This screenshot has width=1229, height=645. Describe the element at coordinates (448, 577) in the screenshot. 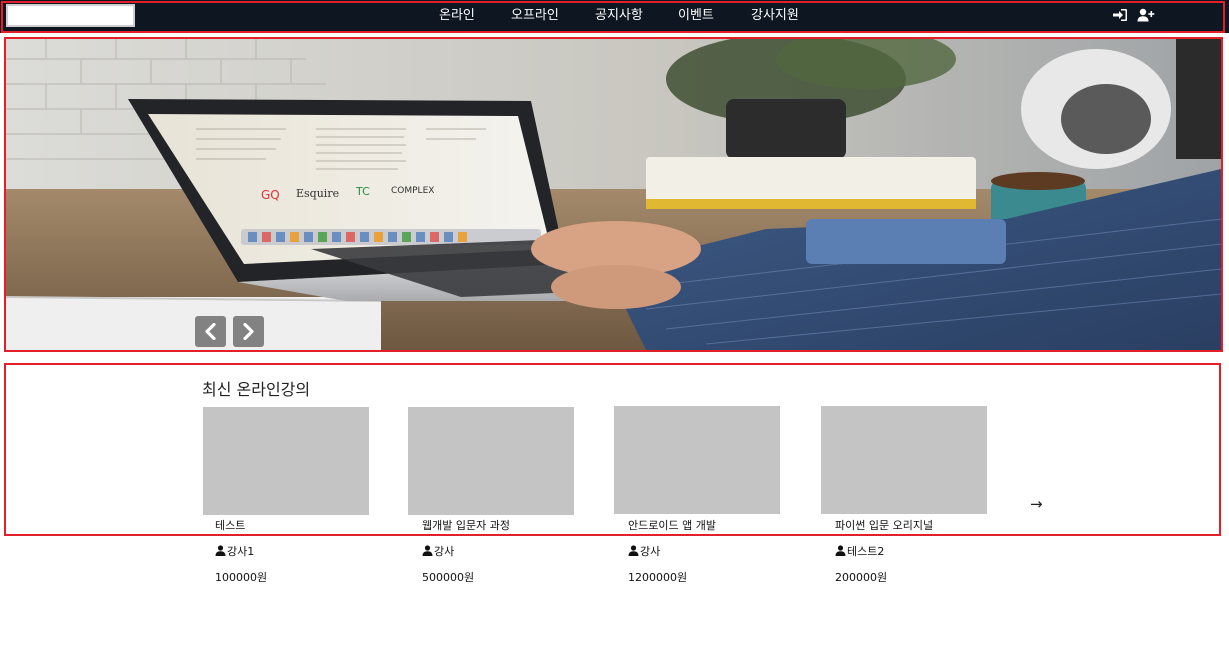

I see `course-price: 500000원` at that location.